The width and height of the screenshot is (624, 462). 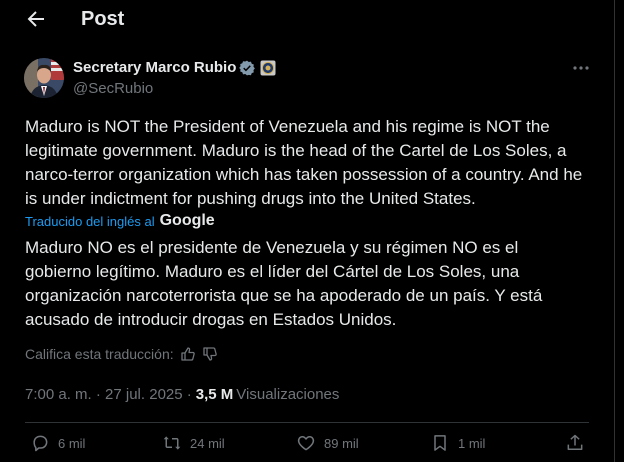 I want to click on bookmark-icon, so click(x=440, y=443).